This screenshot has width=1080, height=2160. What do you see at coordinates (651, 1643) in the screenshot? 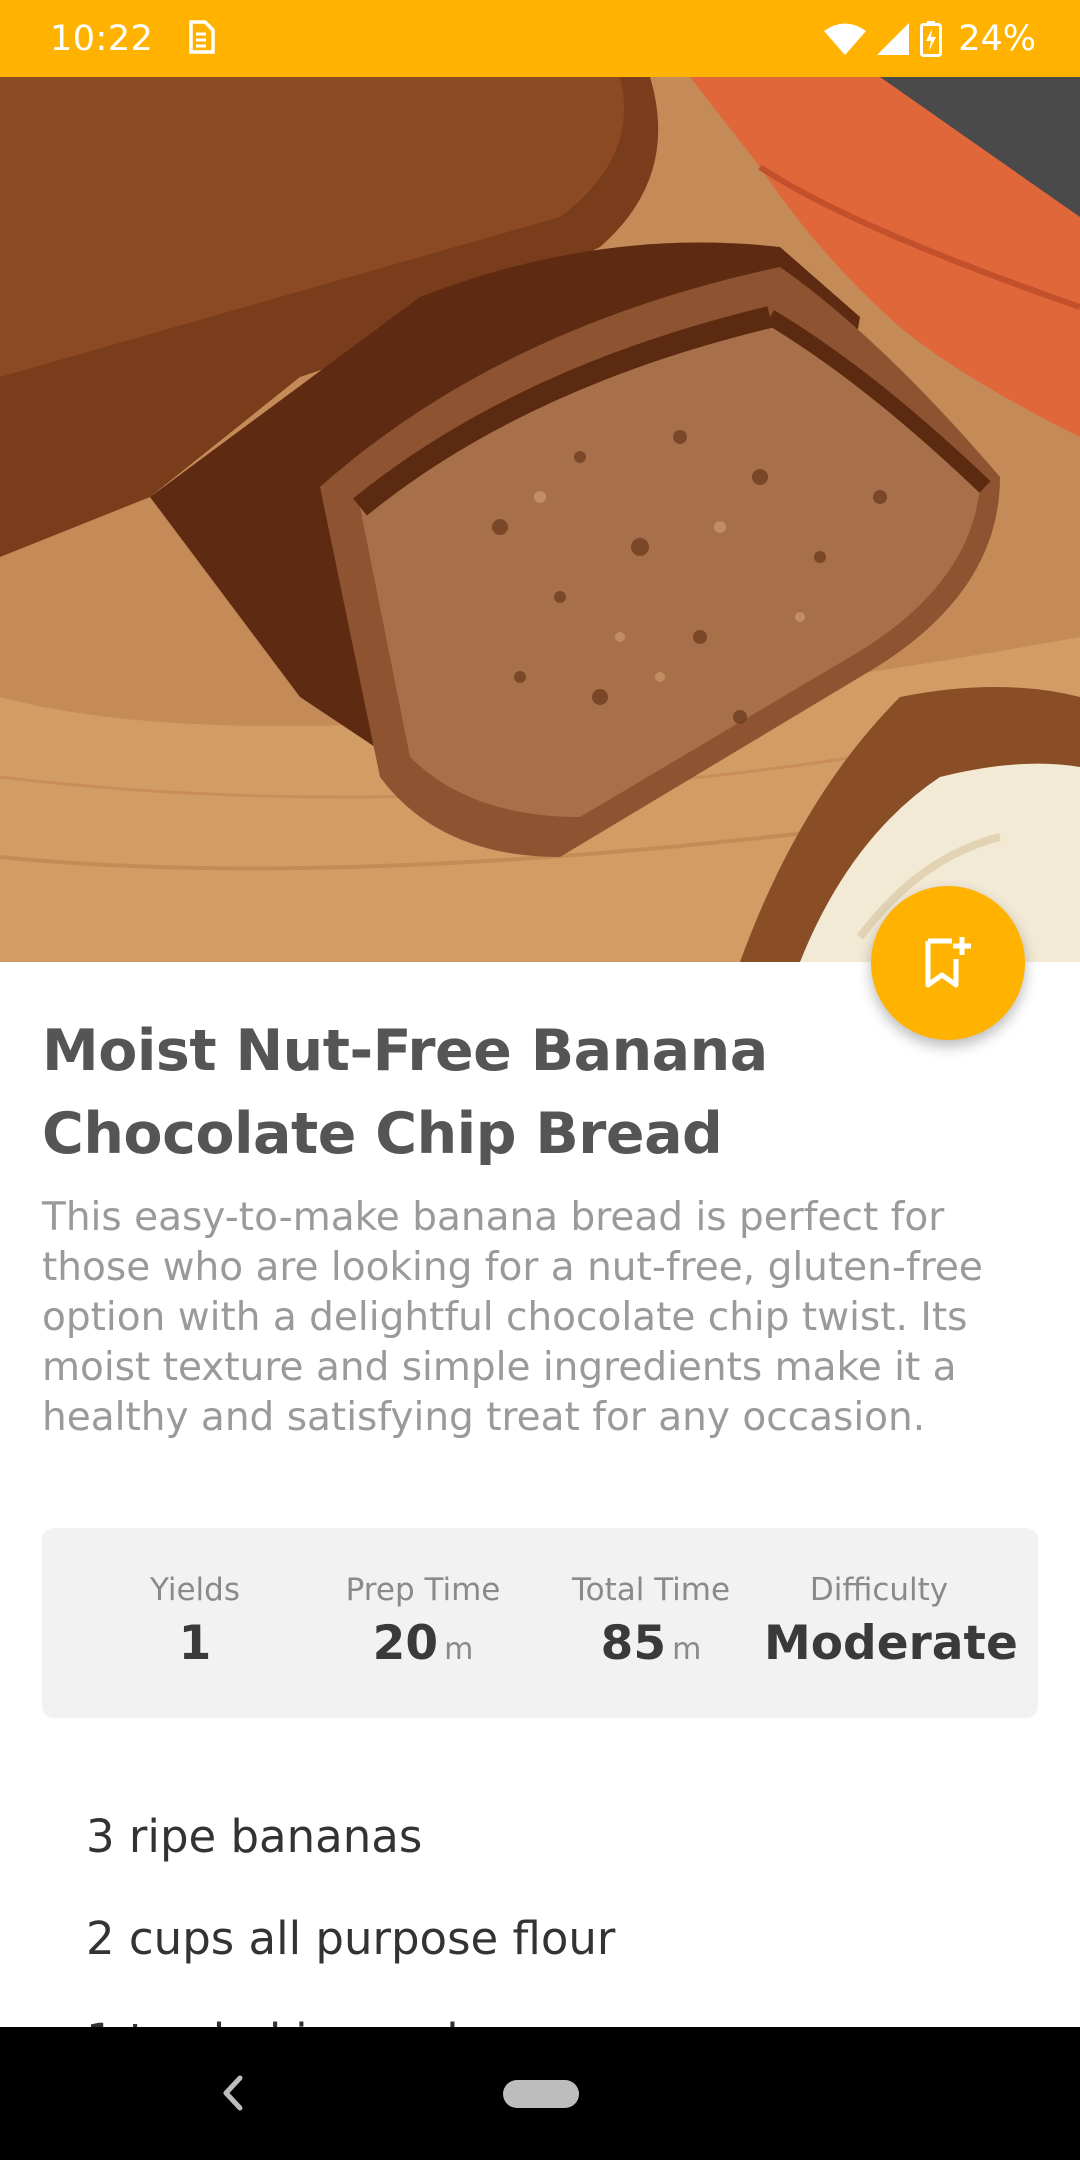
I see `stat-value: 85 m` at bounding box center [651, 1643].